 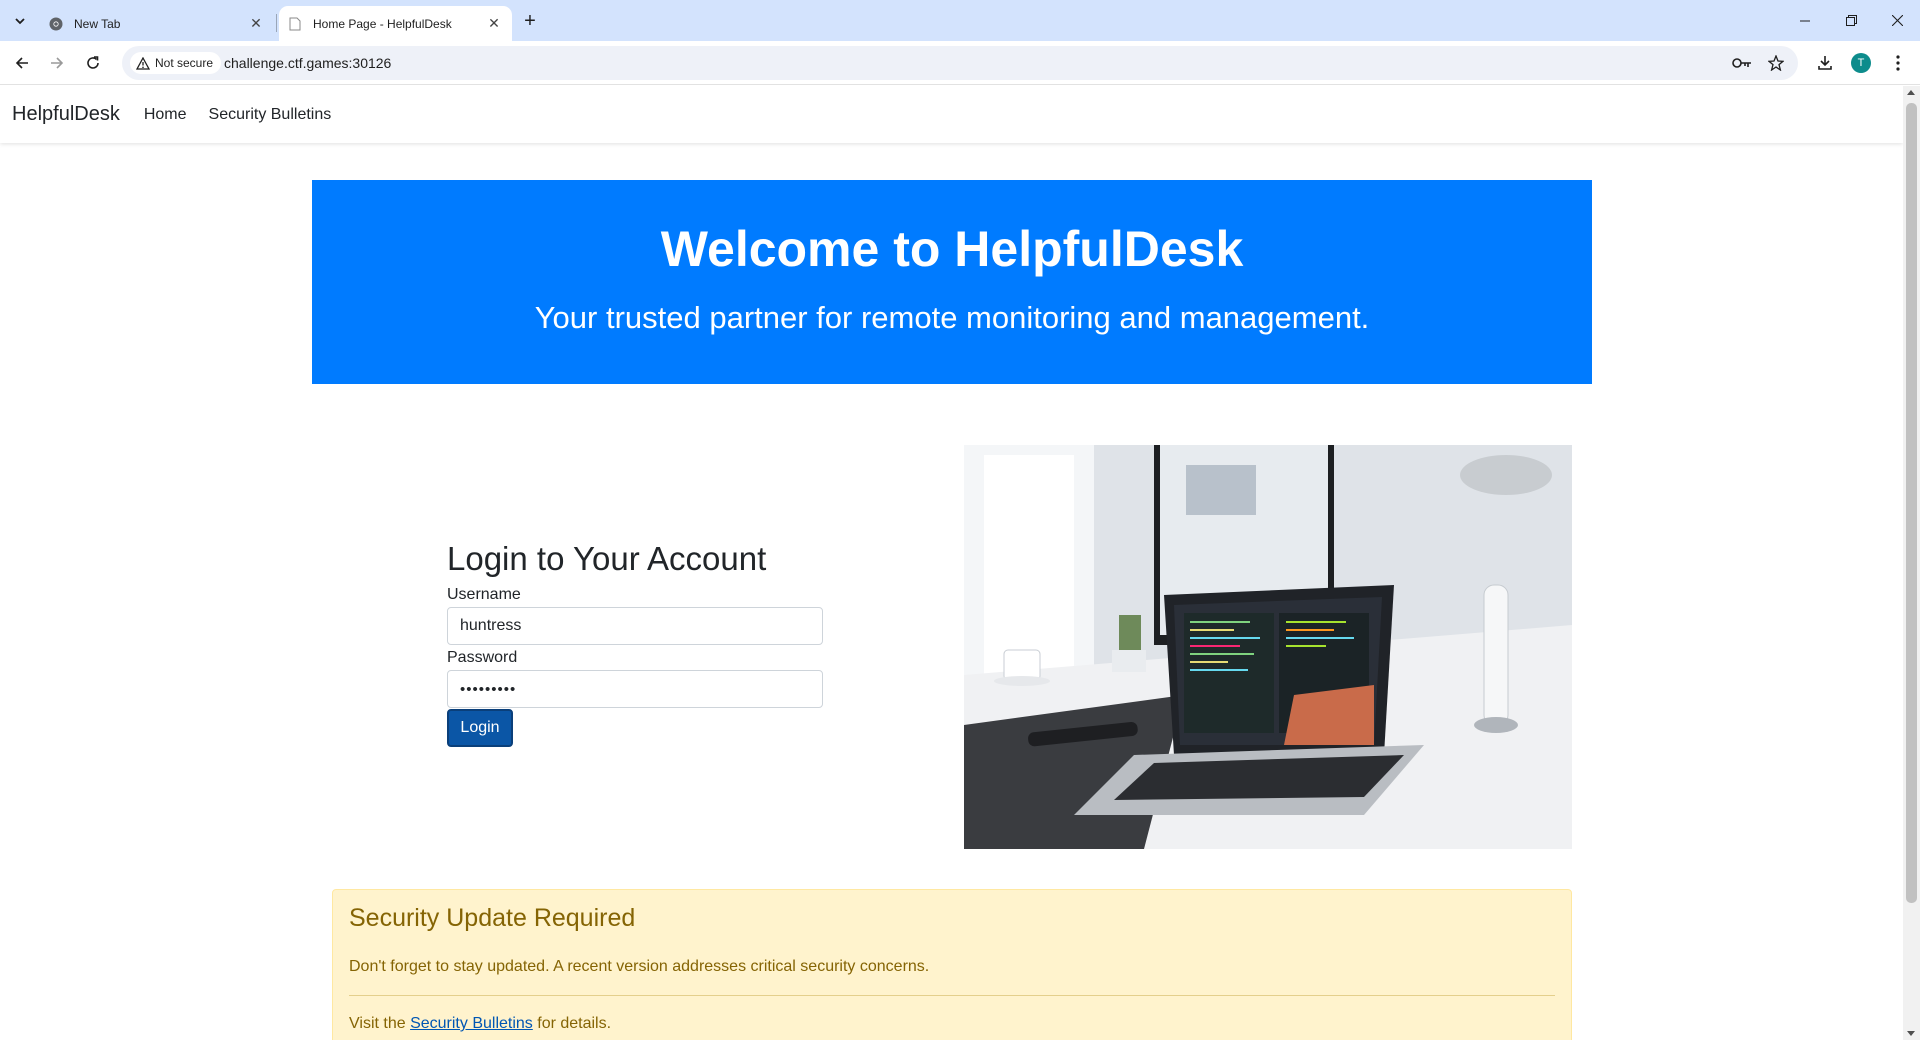 What do you see at coordinates (484, 594) in the screenshot?
I see `username-label: Username` at bounding box center [484, 594].